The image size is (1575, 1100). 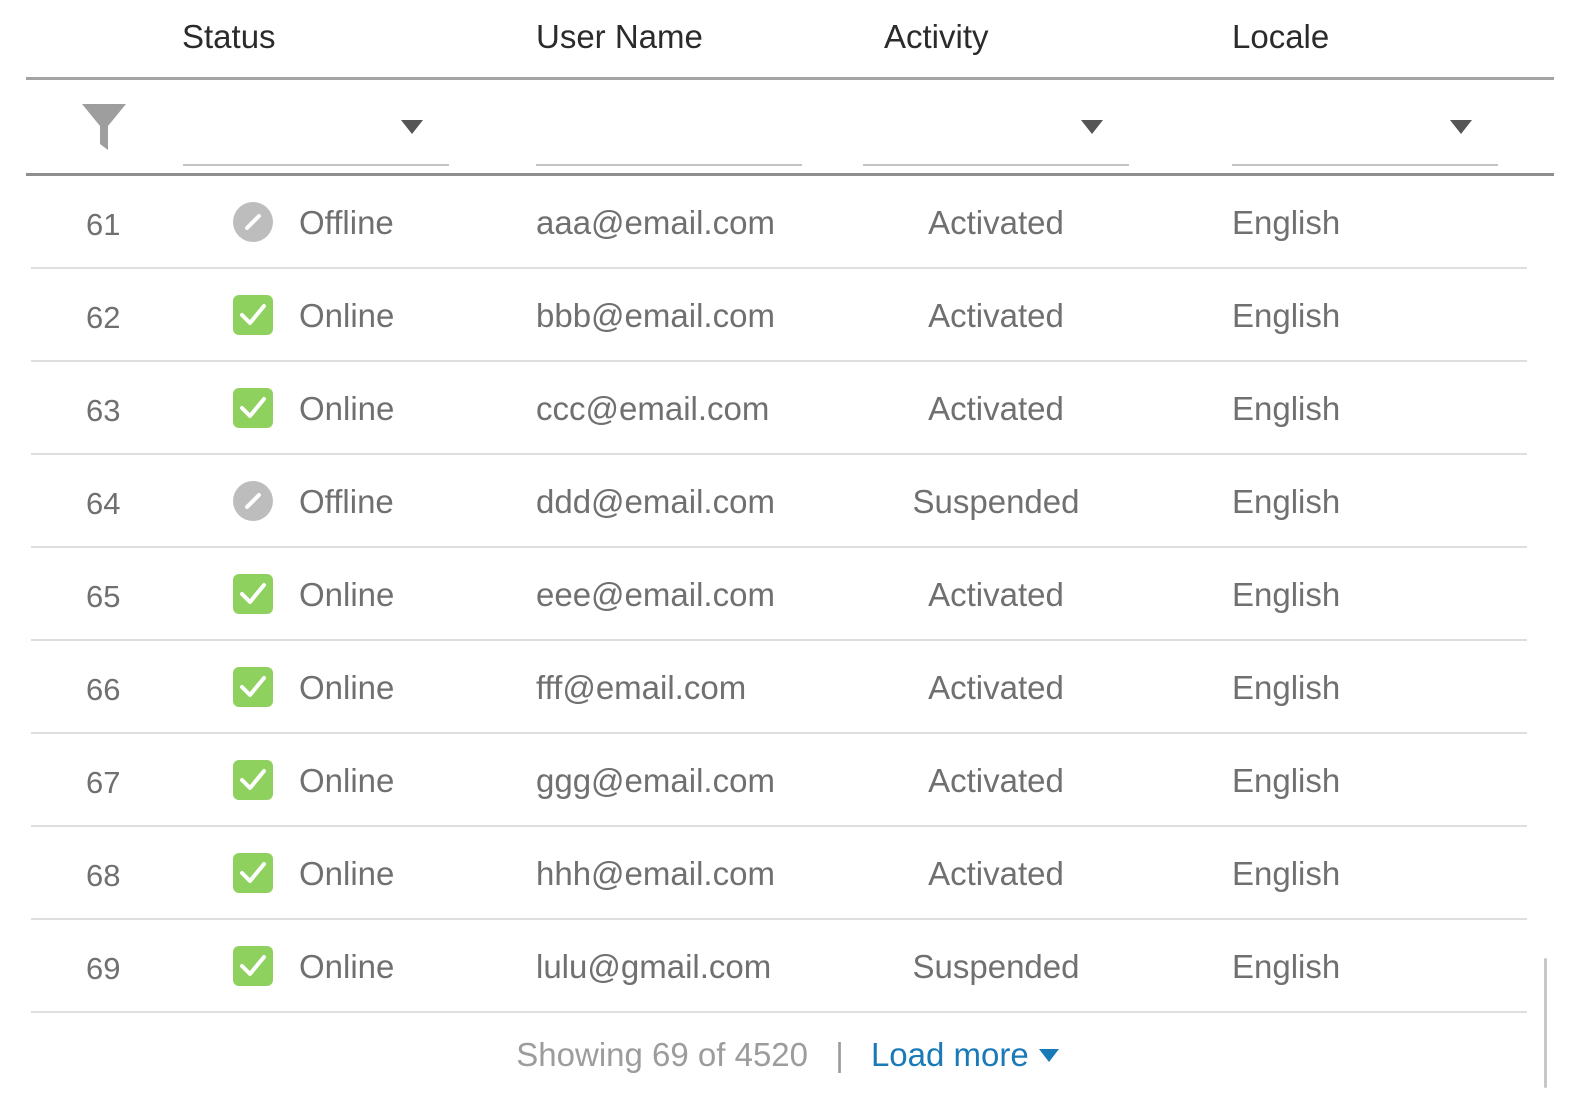 I want to click on user-name: hhh@email.com, so click(x=655, y=873).